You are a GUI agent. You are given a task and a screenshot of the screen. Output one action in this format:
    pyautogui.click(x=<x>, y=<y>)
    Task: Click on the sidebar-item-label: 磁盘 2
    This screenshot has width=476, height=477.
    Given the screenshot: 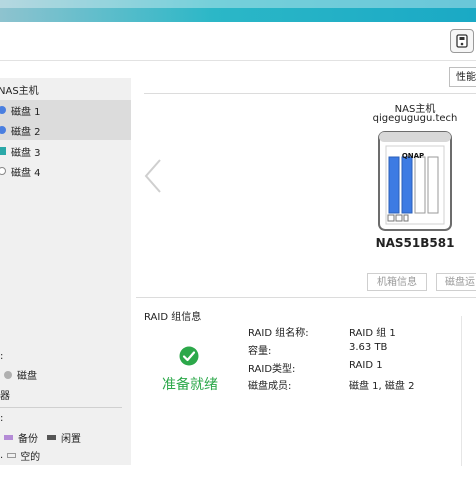 What is the action you would take?
    pyautogui.click(x=26, y=132)
    